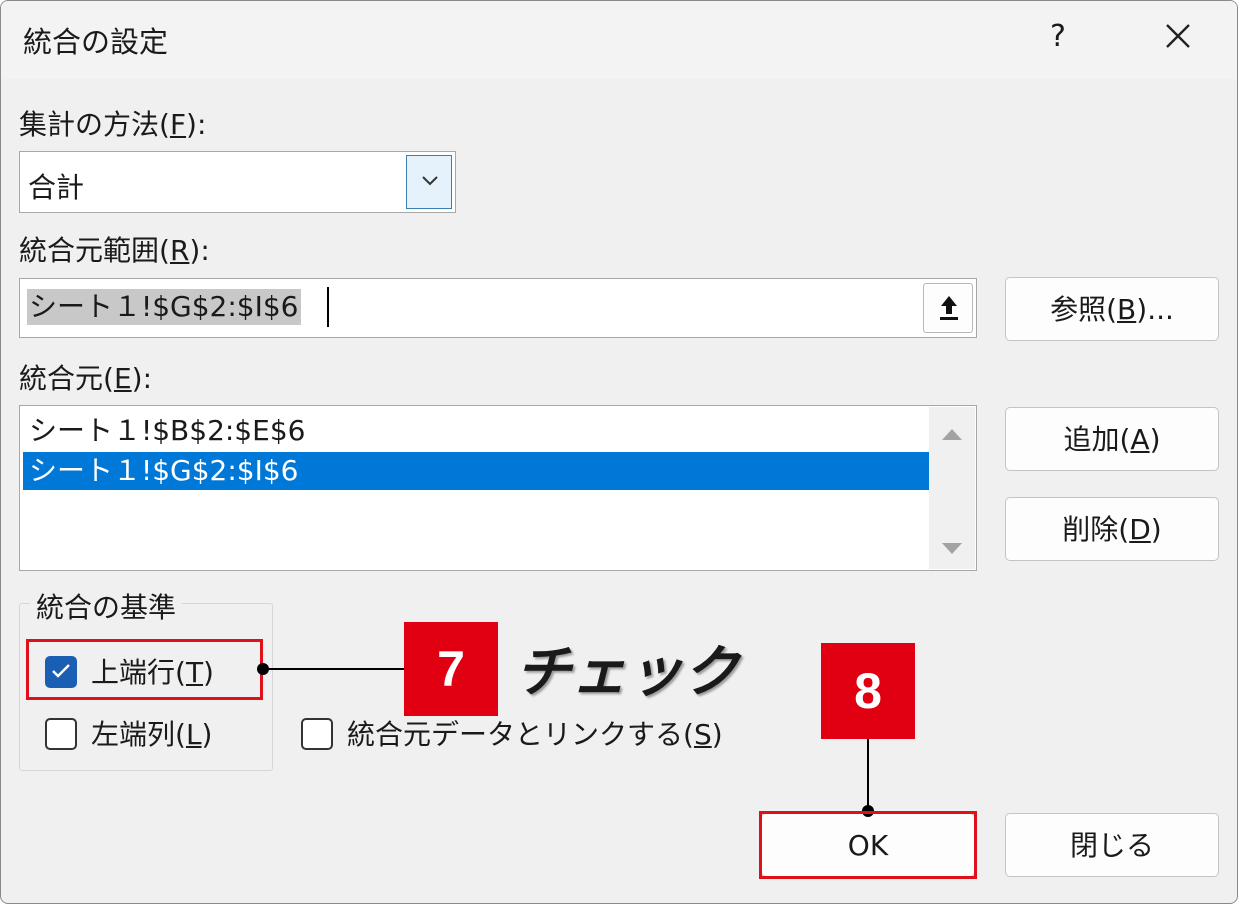  What do you see at coordinates (152, 734) in the screenshot?
I see `left-column-label: 左端列(L)` at bounding box center [152, 734].